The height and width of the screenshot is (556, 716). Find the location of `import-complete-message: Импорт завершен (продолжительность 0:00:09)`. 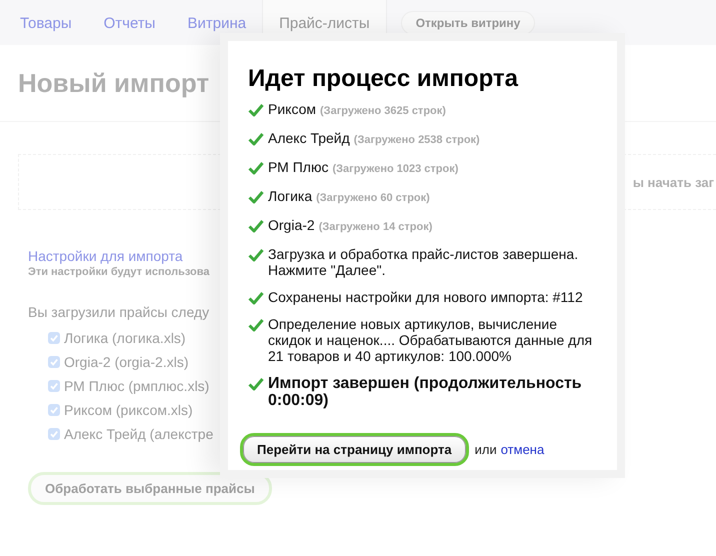

import-complete-message: Импорт завершен (продолжительность 0:00:09) is located at coordinates (425, 392).